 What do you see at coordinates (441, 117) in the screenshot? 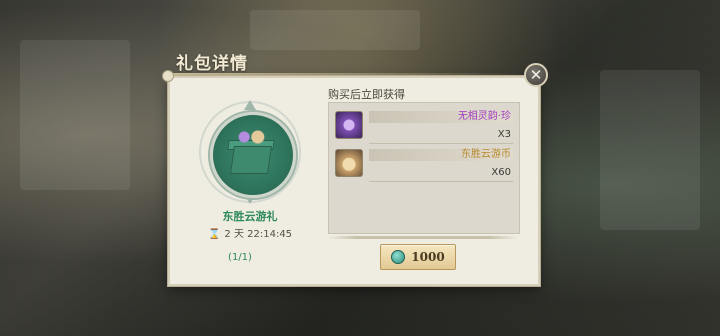
I see `reward-name-bar: 无相灵韵·珍` at bounding box center [441, 117].